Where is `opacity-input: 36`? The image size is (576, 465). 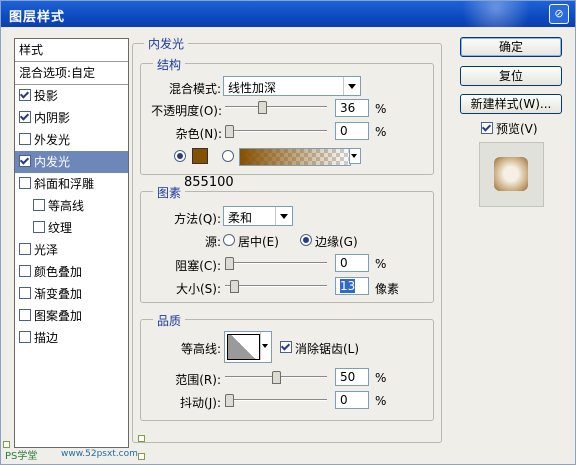
opacity-input: 36 is located at coordinates (352, 108).